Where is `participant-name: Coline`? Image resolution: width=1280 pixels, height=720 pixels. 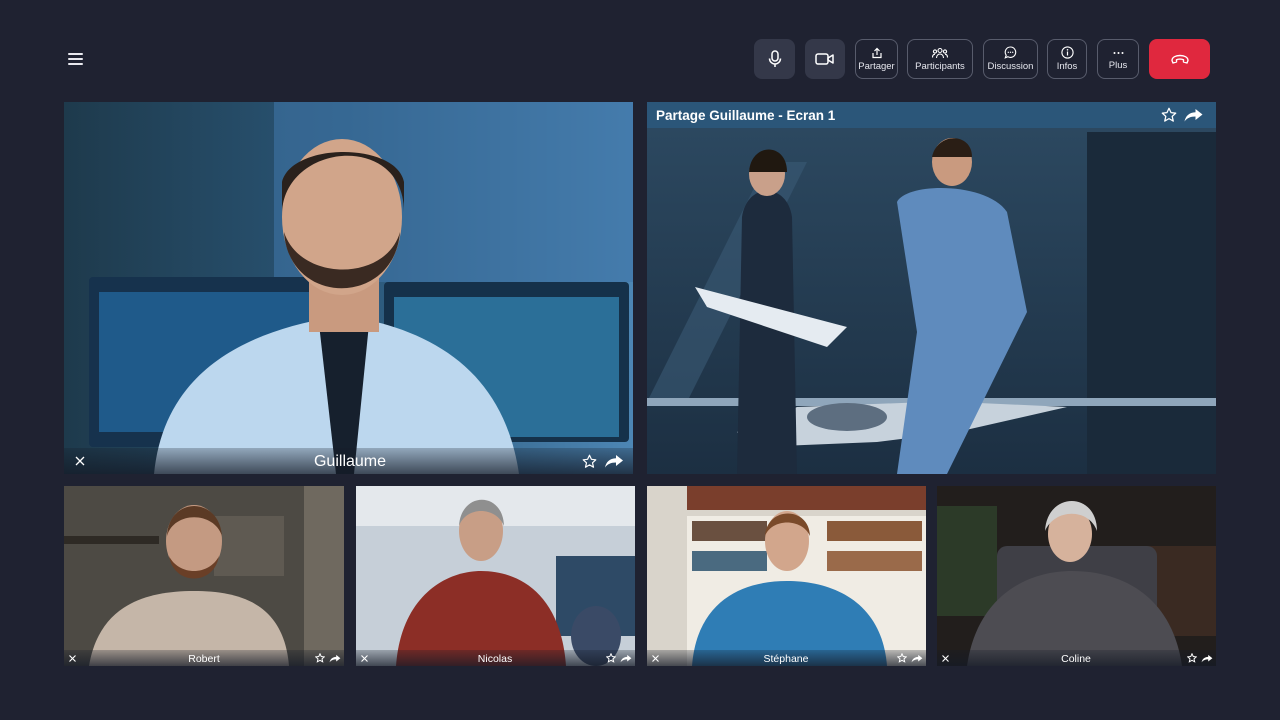
participant-name: Coline is located at coordinates (1076, 659).